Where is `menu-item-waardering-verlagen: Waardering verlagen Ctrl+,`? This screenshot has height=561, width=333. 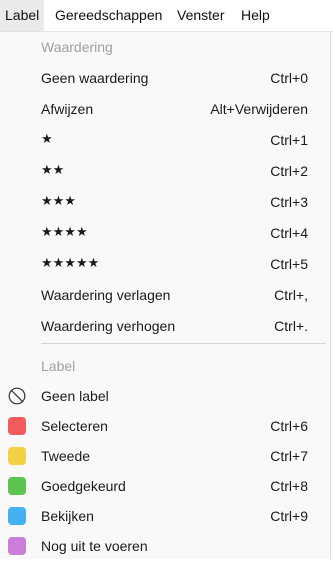 menu-item-waardering-verlagen: Waardering verlagen Ctrl+, is located at coordinates (165, 295).